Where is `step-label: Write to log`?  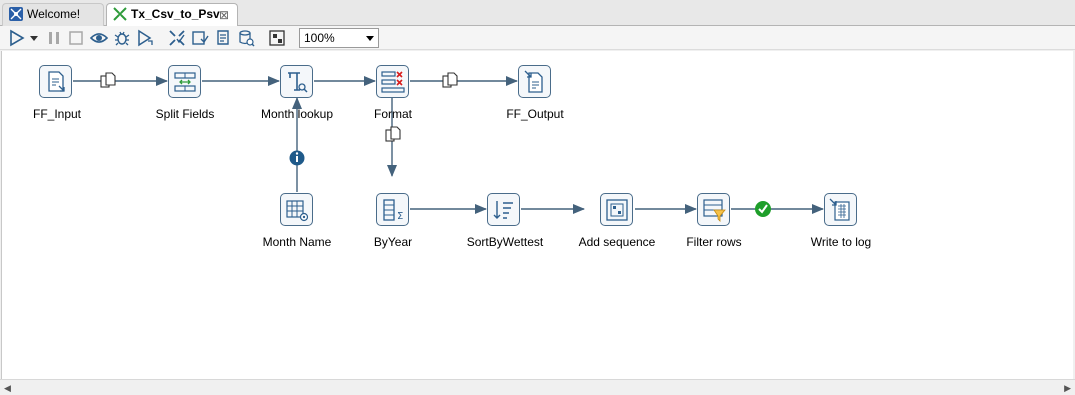 step-label: Write to log is located at coordinates (841, 242).